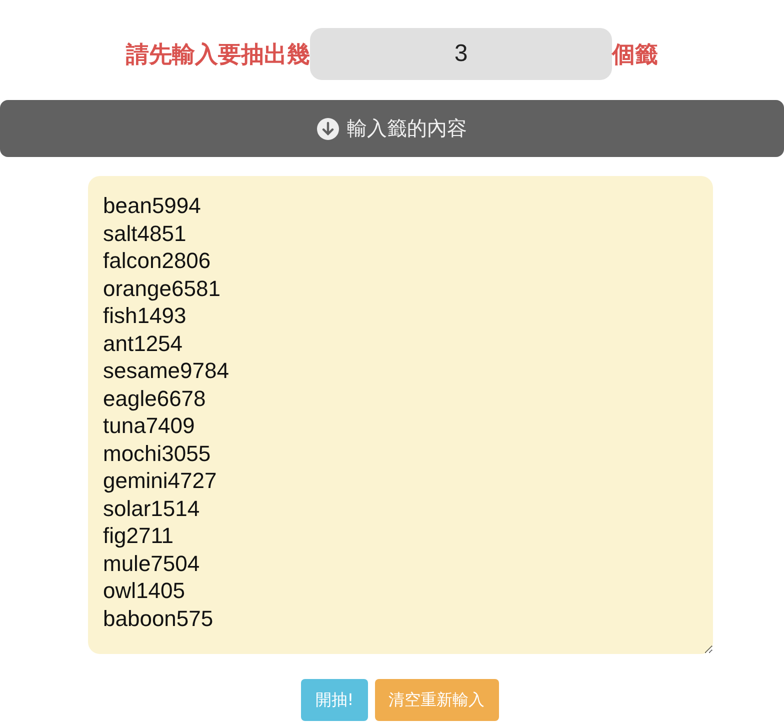 The height and width of the screenshot is (728, 784). I want to click on prompt-label: 請先輸入要抽出幾, so click(218, 55).